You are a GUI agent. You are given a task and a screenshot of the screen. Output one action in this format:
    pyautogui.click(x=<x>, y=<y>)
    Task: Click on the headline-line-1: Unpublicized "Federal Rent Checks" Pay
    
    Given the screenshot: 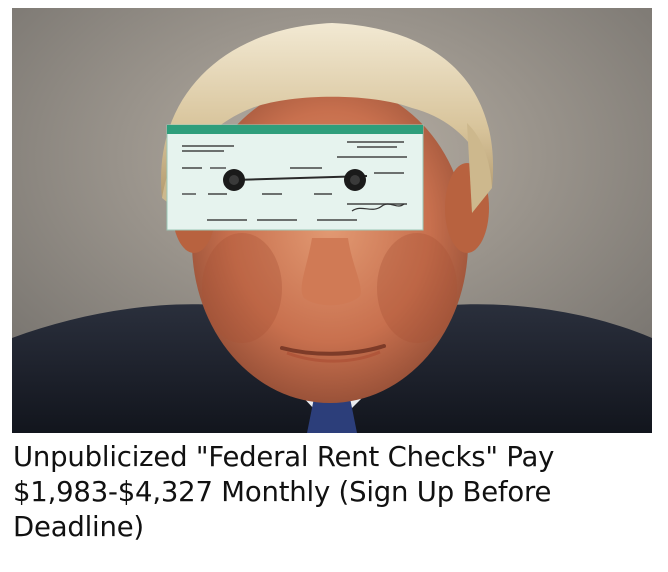 What is the action you would take?
    pyautogui.click(x=284, y=457)
    